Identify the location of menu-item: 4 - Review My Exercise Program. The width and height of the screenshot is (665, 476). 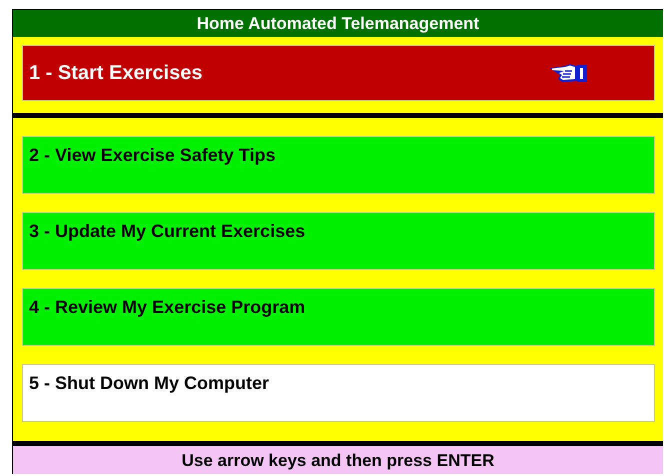
(338, 317).